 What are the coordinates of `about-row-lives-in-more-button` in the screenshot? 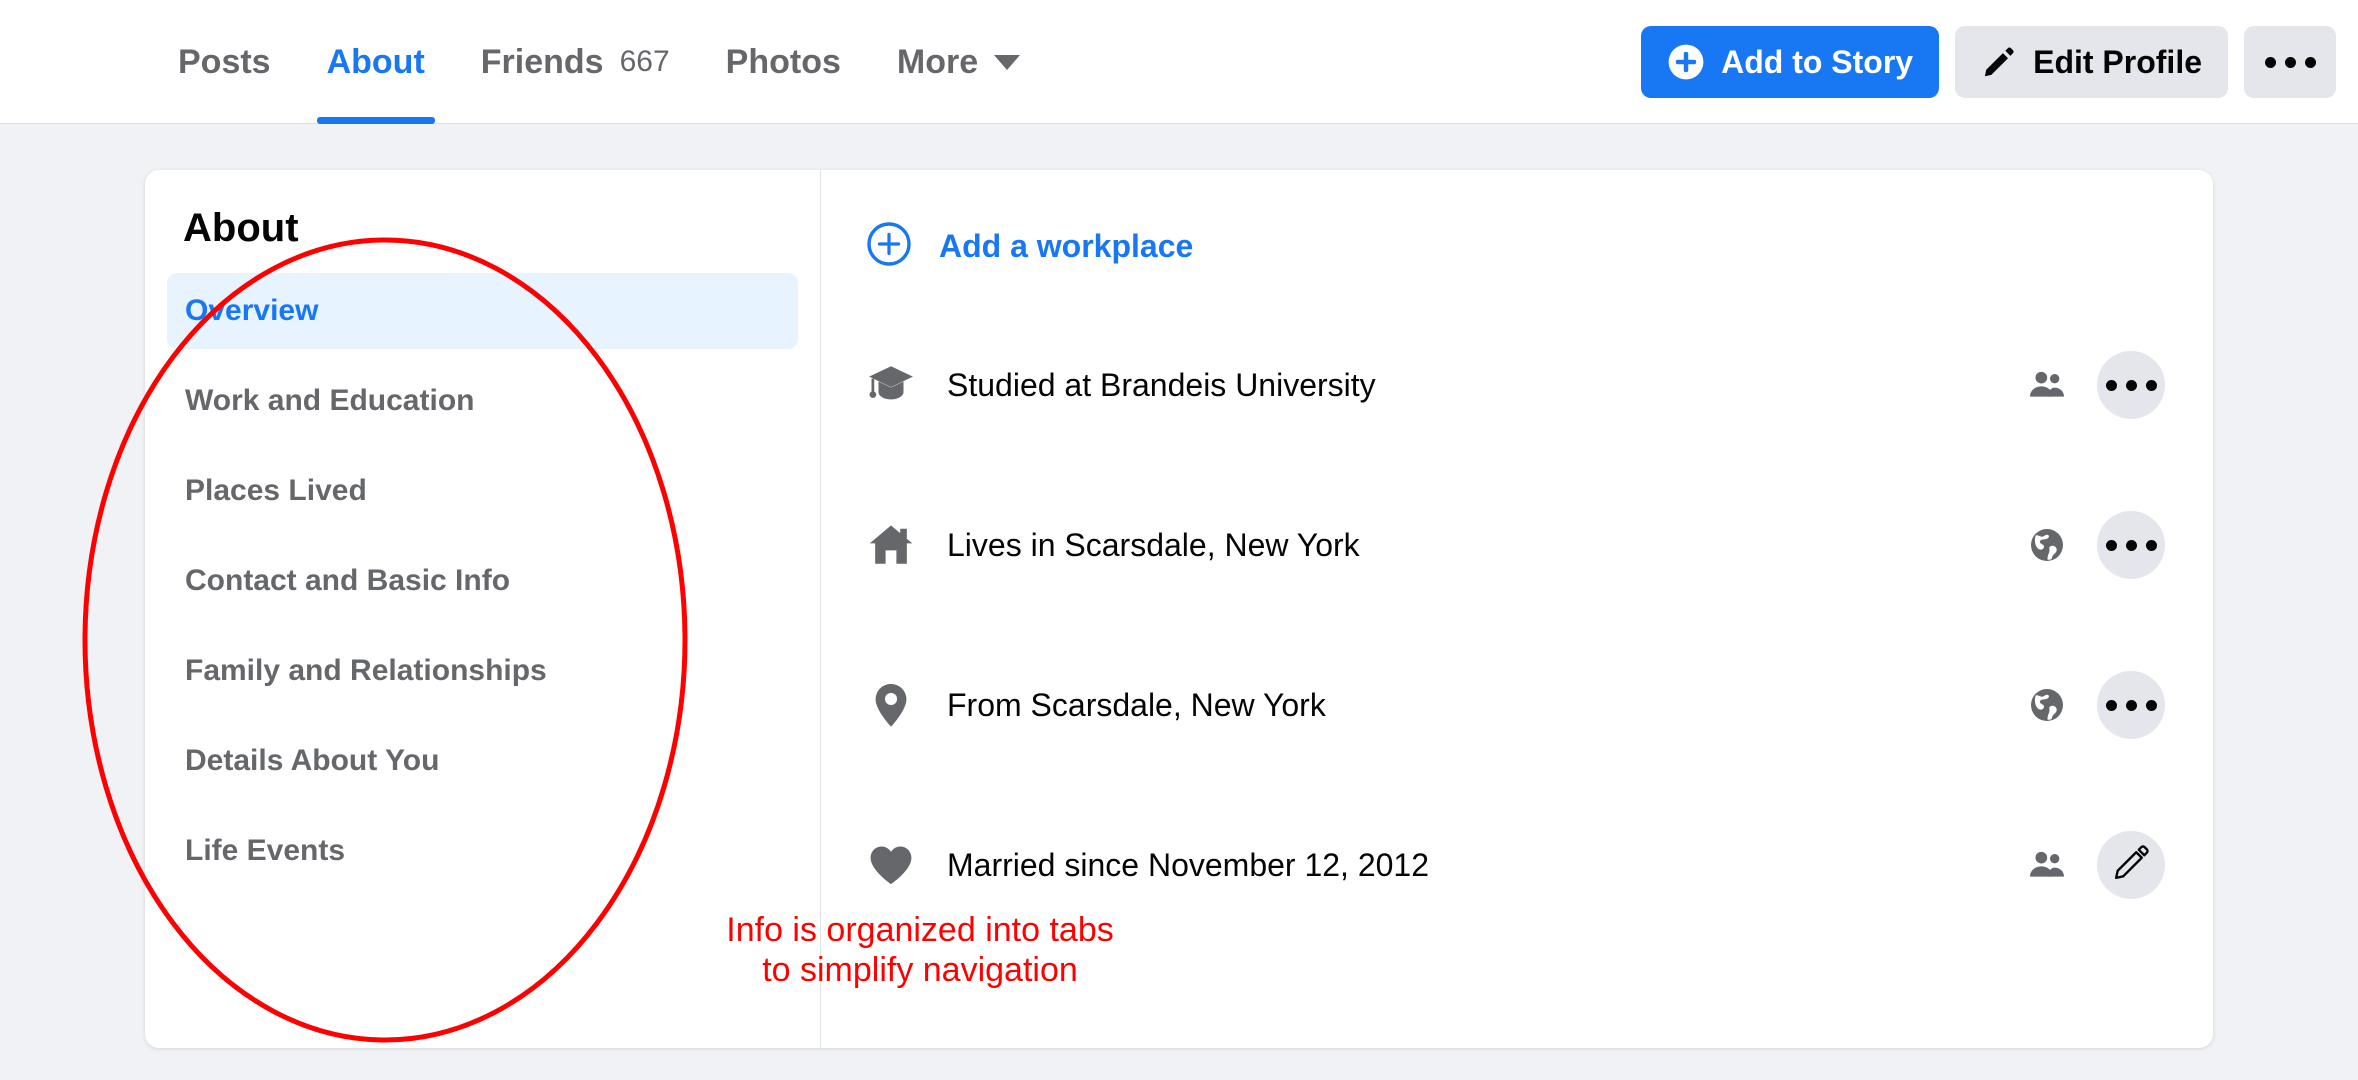 It's located at (2131, 545).